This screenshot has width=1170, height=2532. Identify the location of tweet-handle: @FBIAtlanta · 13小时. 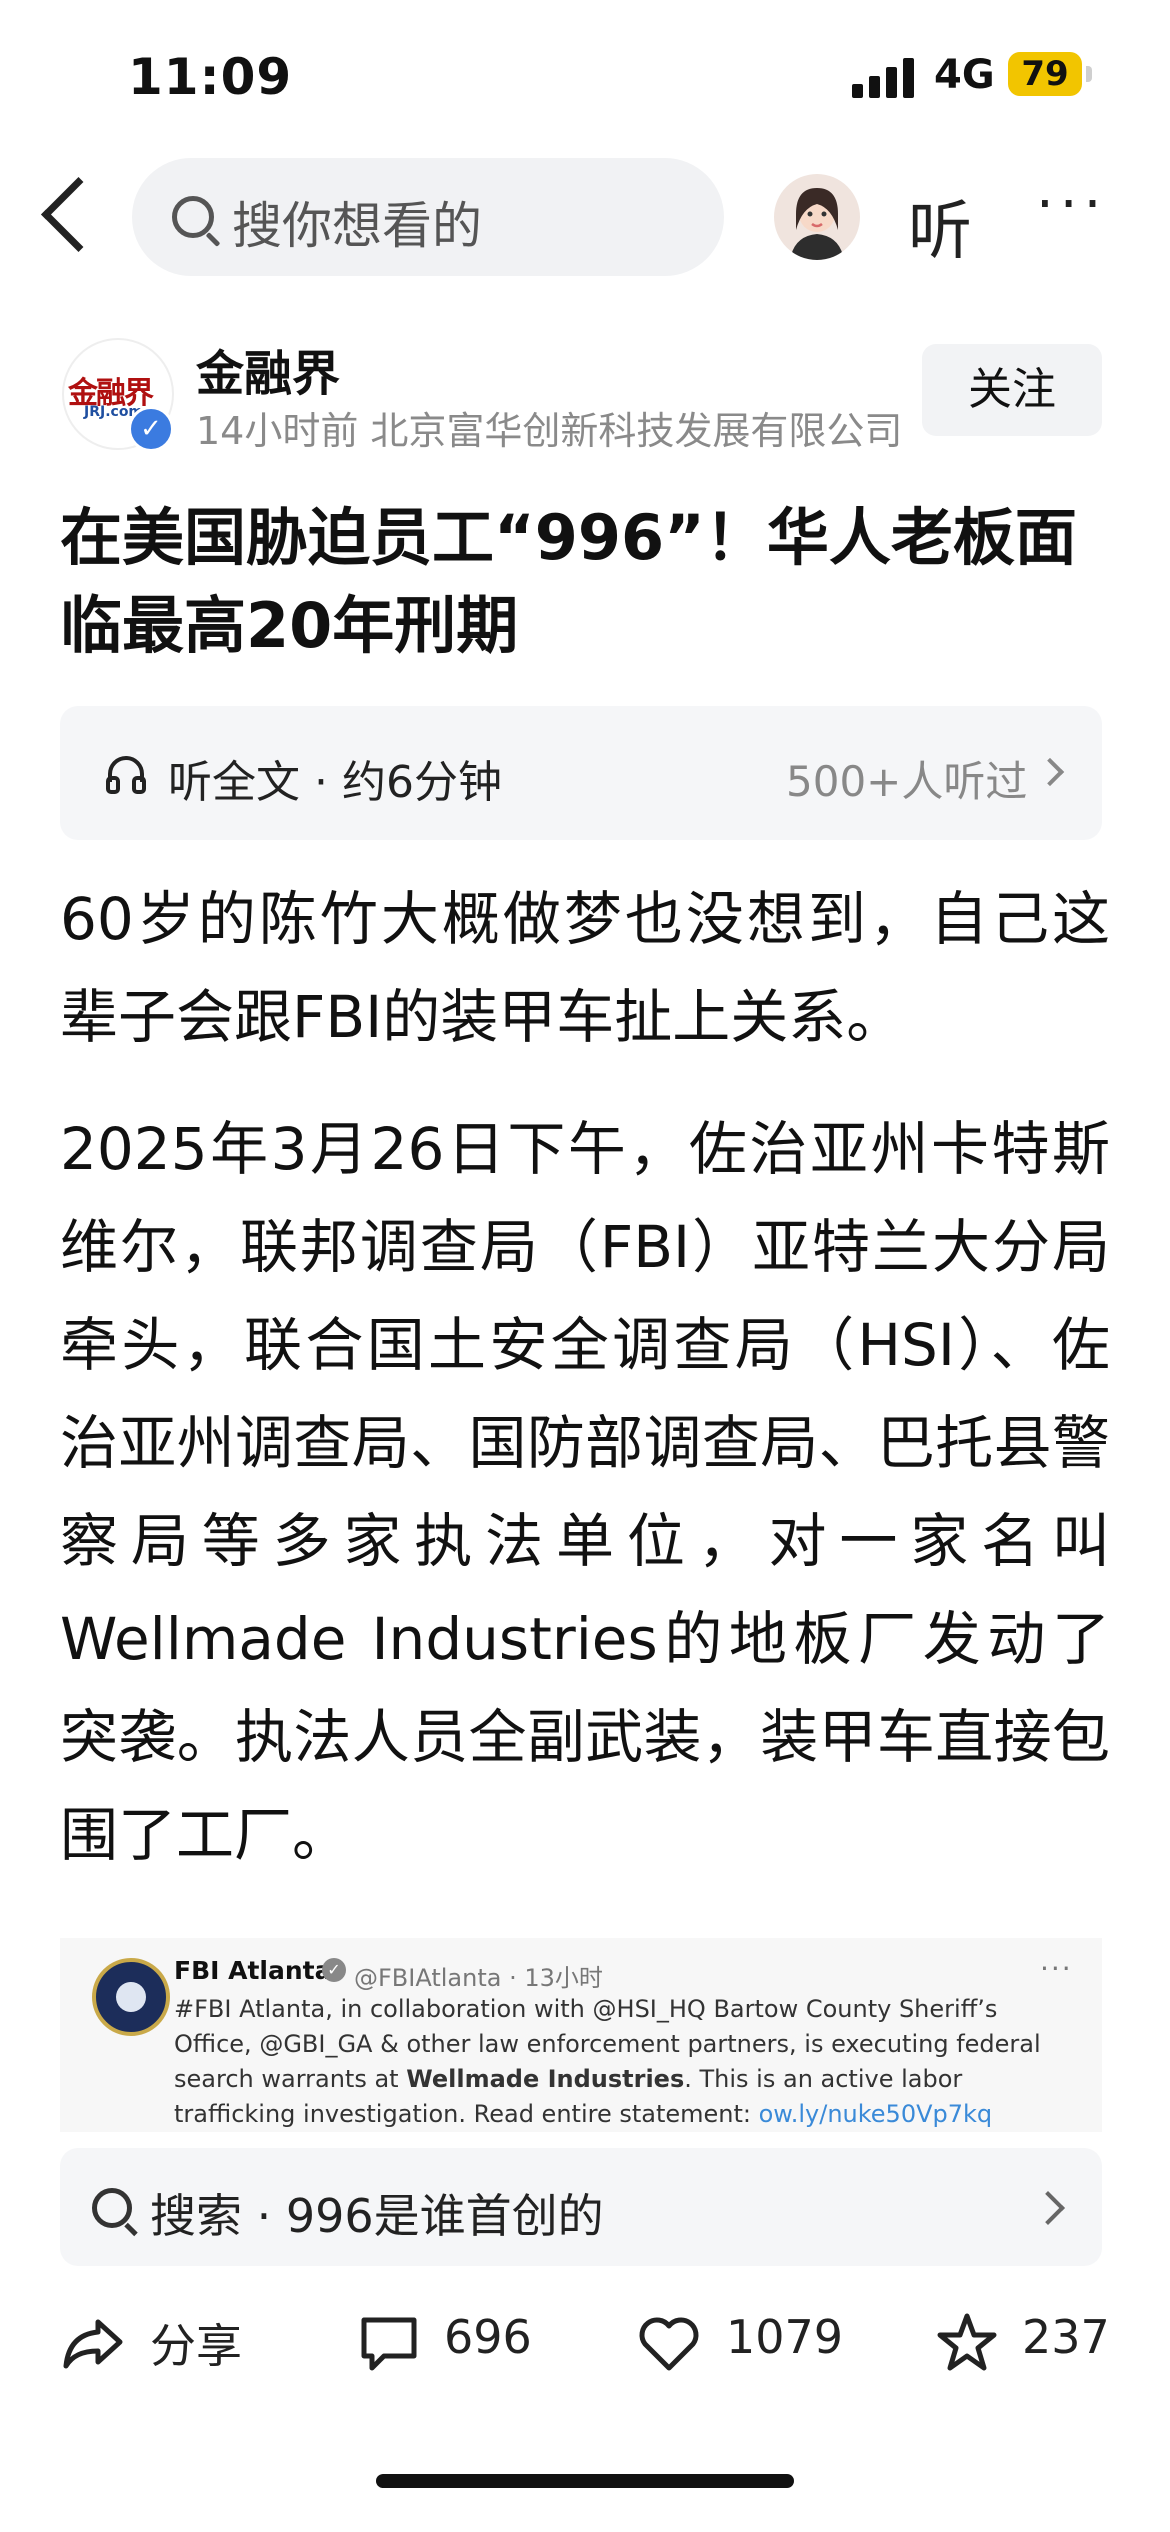
(478, 1978).